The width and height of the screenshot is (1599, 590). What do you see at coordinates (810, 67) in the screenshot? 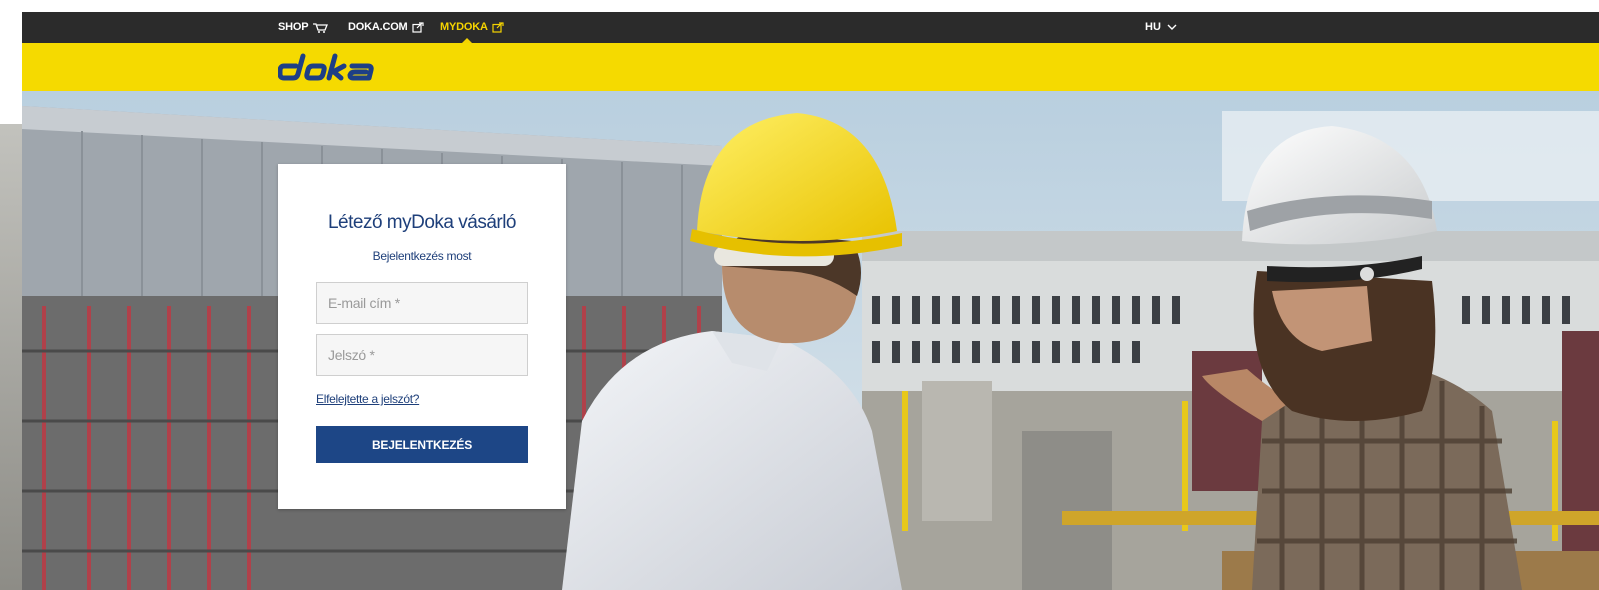
I see `brand-bar` at bounding box center [810, 67].